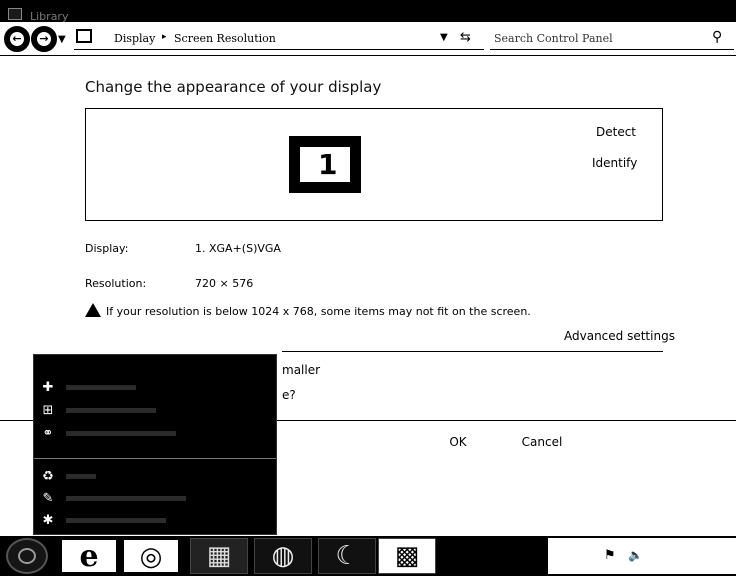  I want to click on control-panel-icon: ▩, so click(407, 556).